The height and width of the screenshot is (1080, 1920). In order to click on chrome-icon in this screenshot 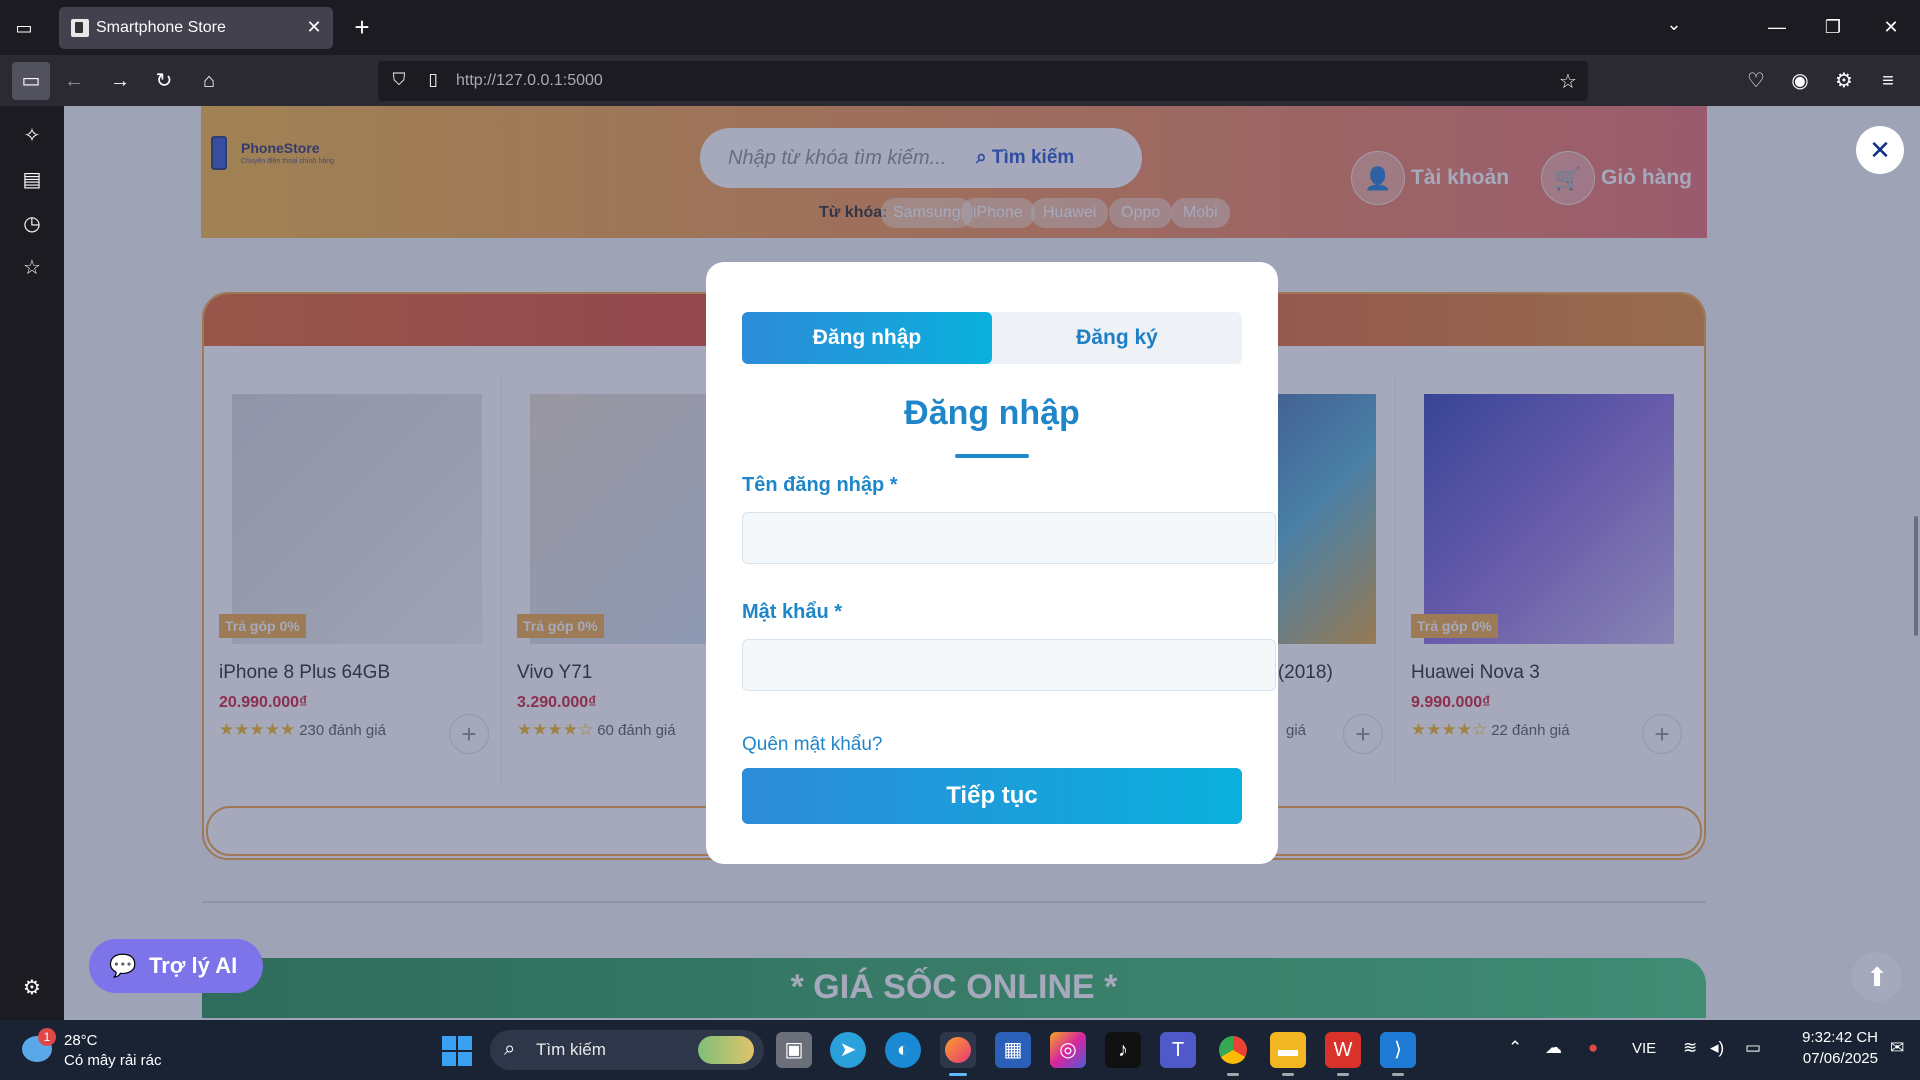, I will do `click(1233, 1054)`.